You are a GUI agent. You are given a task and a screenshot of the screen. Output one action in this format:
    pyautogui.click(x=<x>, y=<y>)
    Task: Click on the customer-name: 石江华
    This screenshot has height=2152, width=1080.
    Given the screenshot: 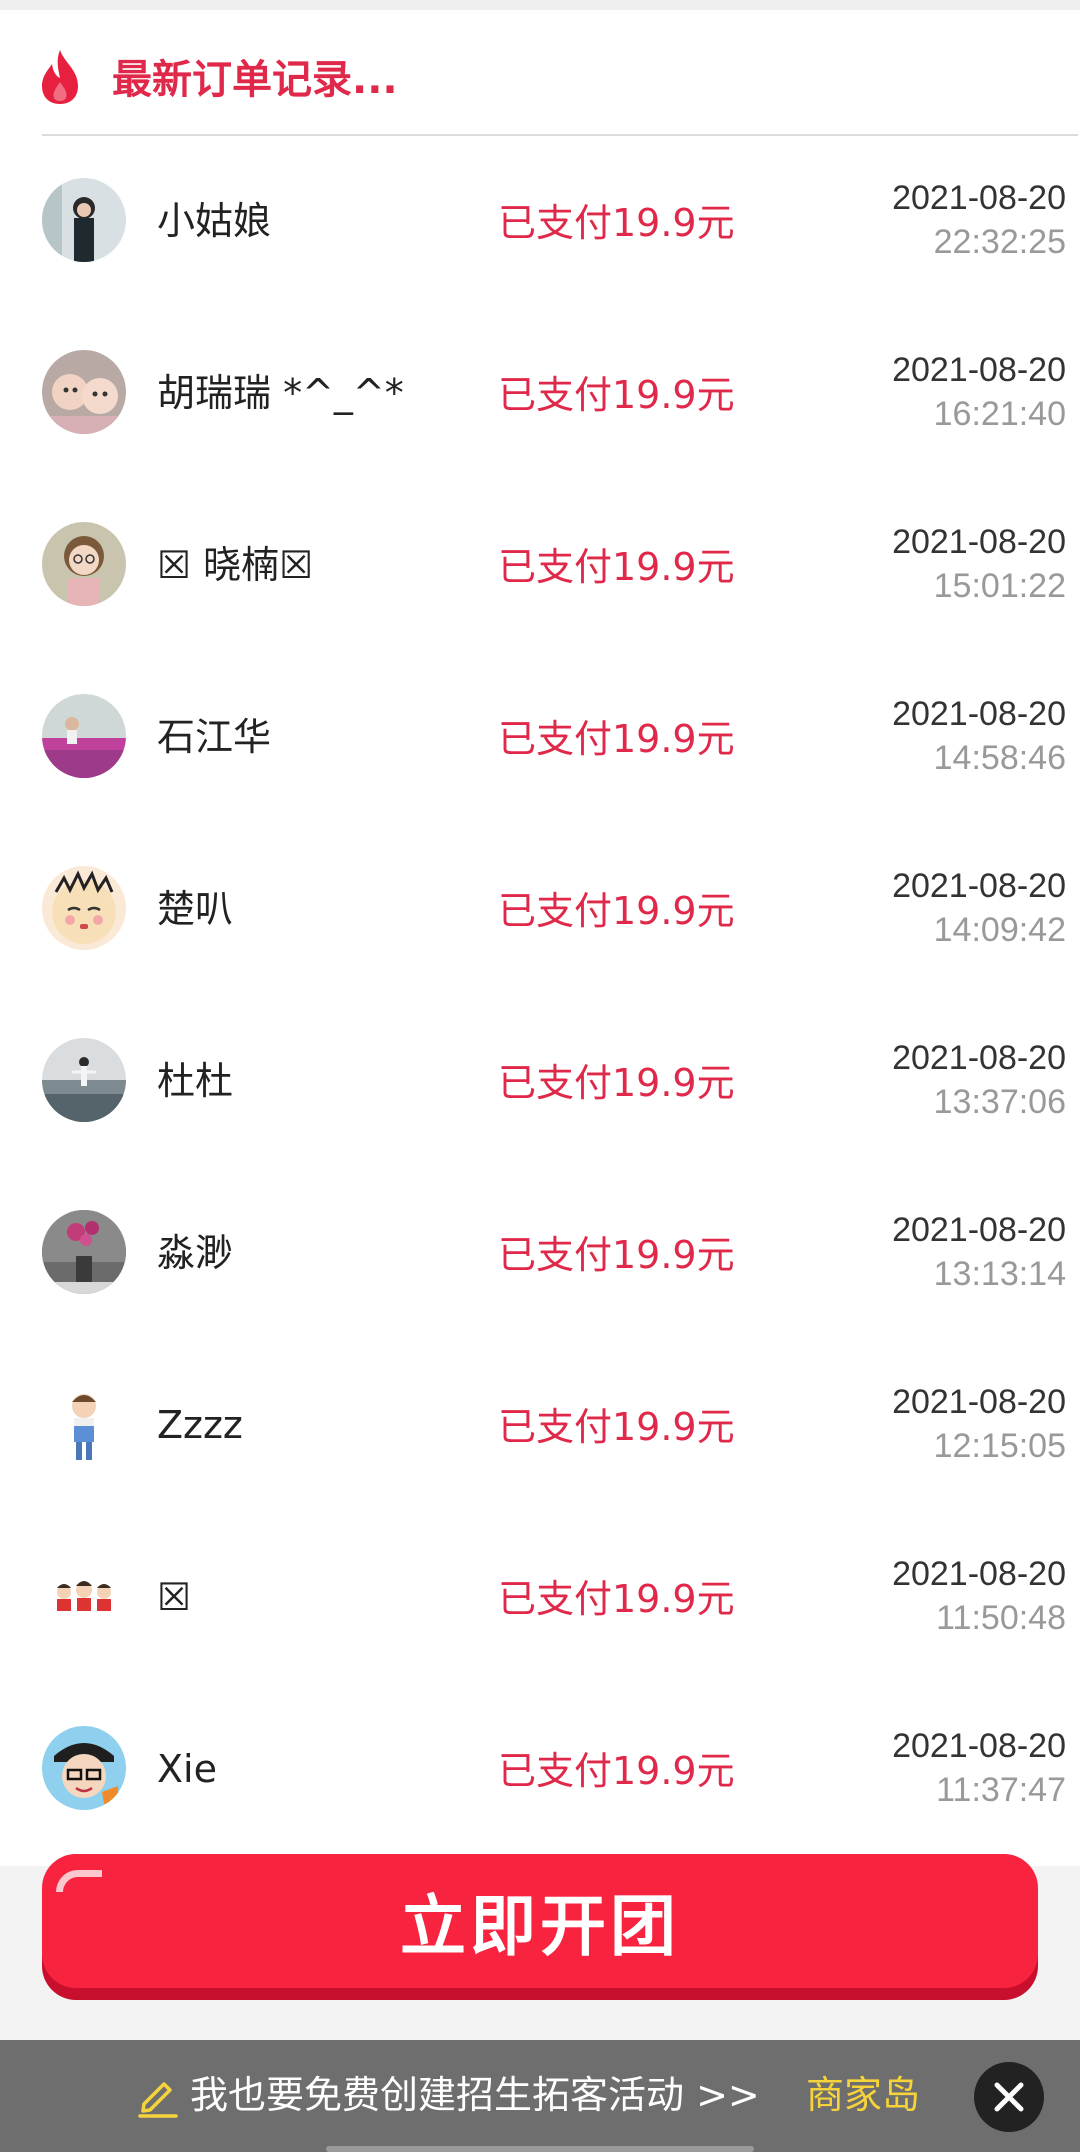 What is the action you would take?
    pyautogui.click(x=214, y=737)
    